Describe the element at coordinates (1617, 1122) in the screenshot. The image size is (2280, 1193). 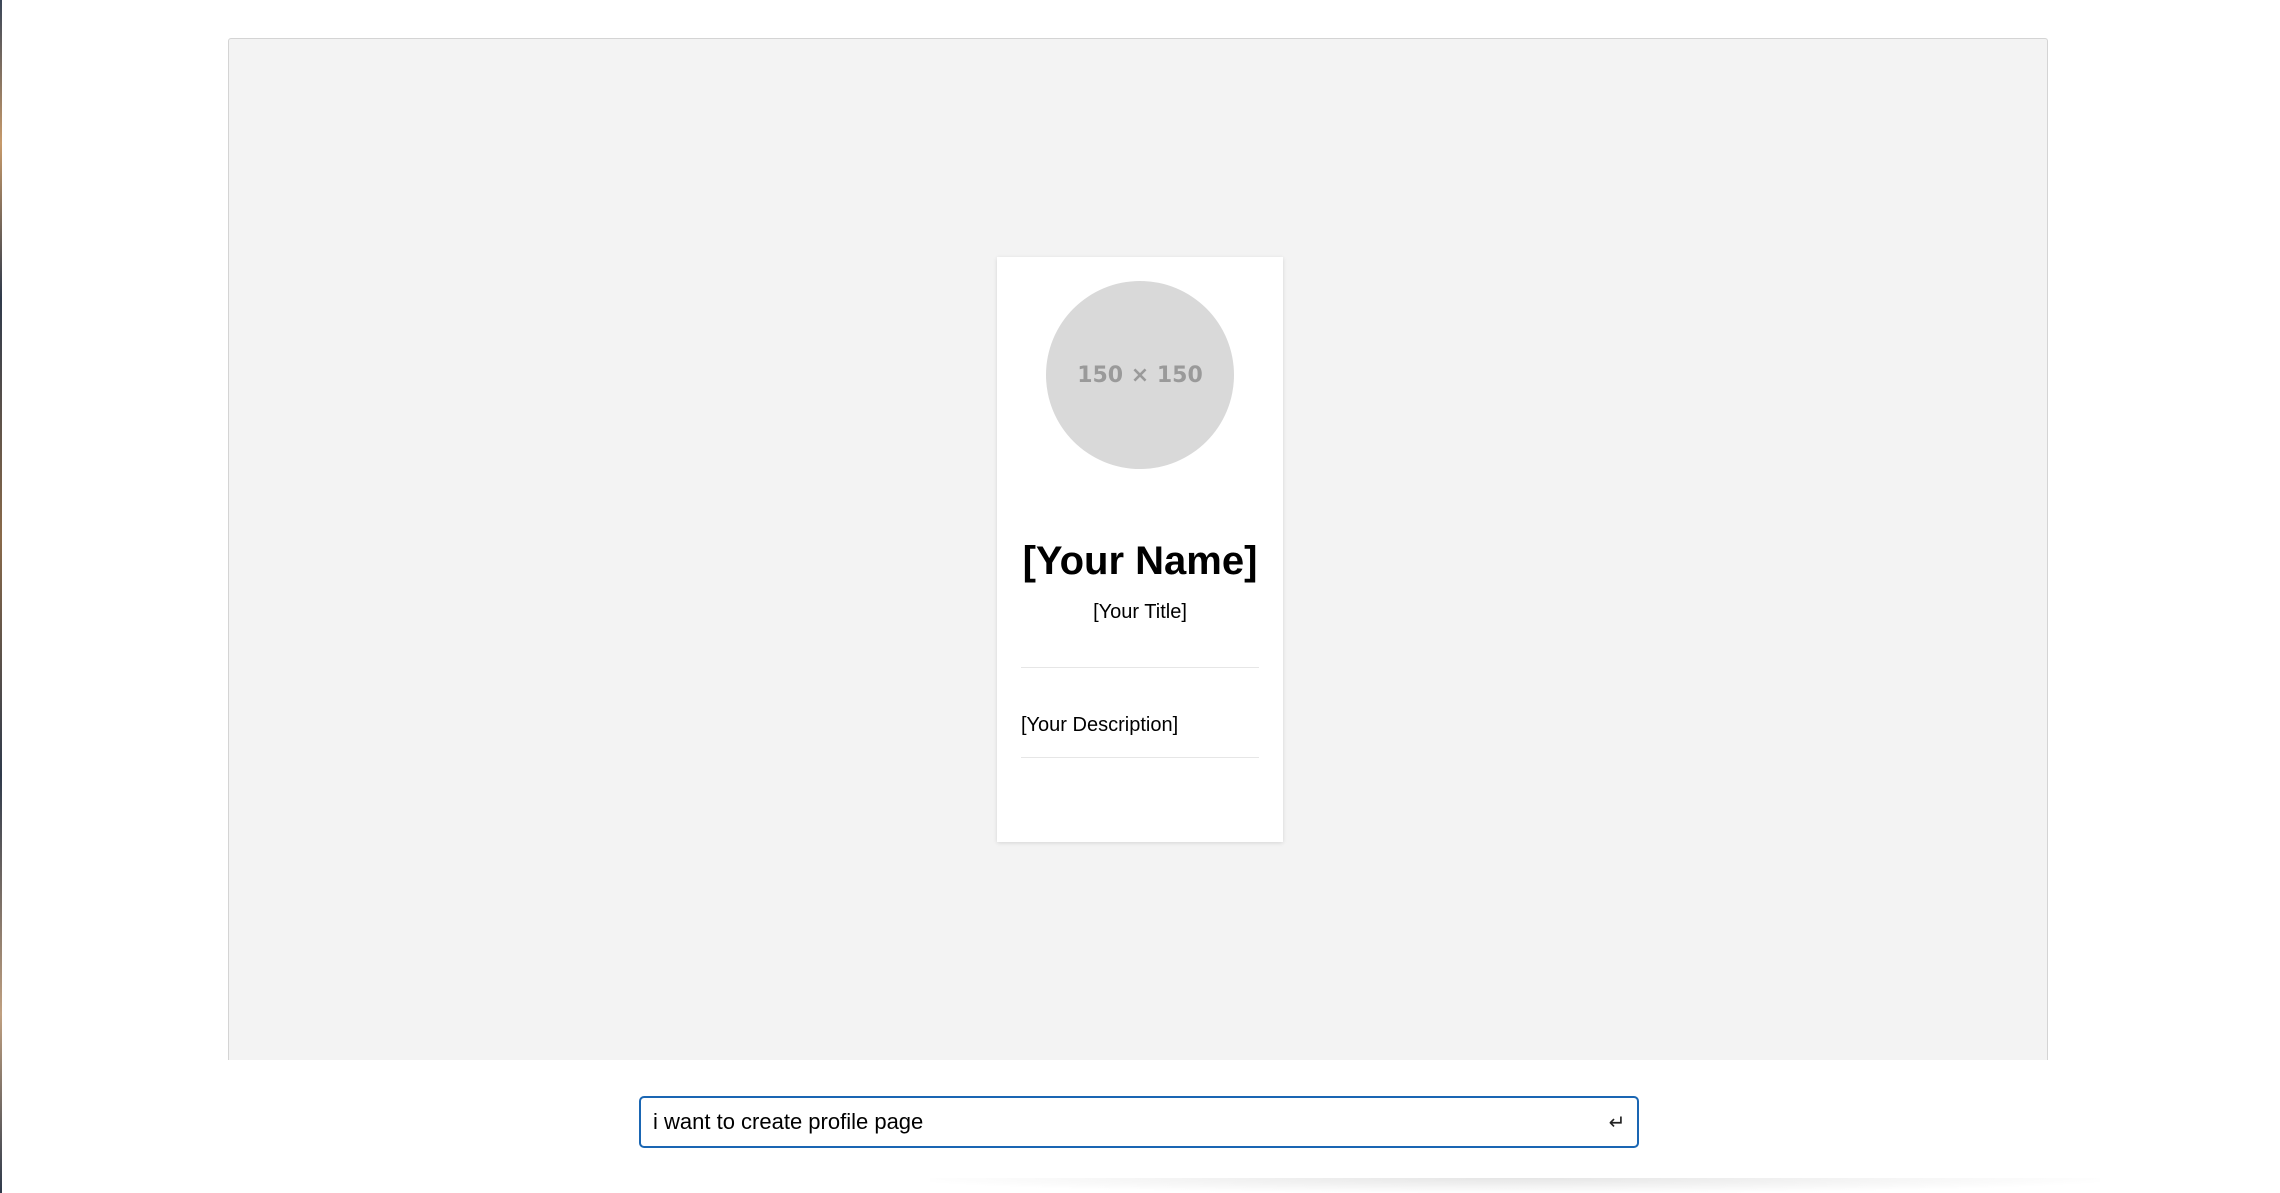
I see `enter-icon: ↵` at that location.